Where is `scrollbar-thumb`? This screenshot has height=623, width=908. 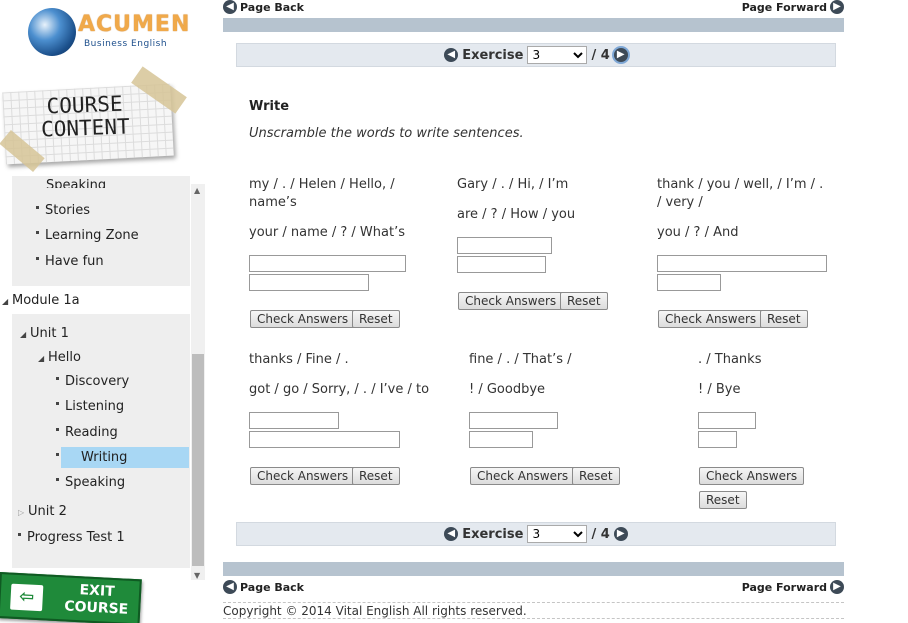
scrollbar-thumb is located at coordinates (198, 460).